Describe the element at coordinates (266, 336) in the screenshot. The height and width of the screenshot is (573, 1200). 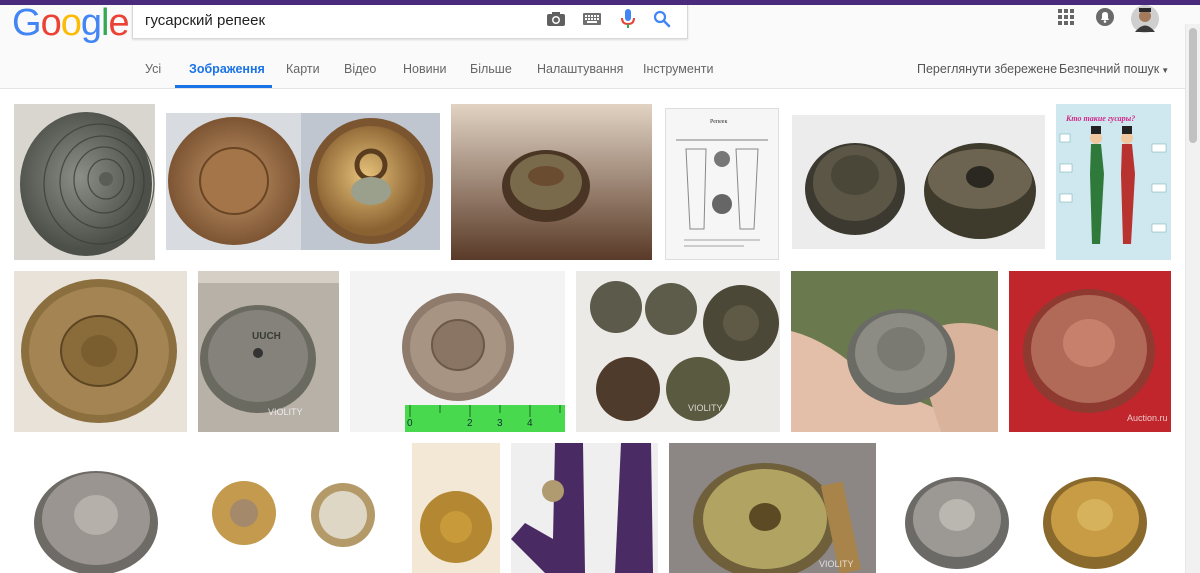
I see `button-inscription: UUCH` at that location.